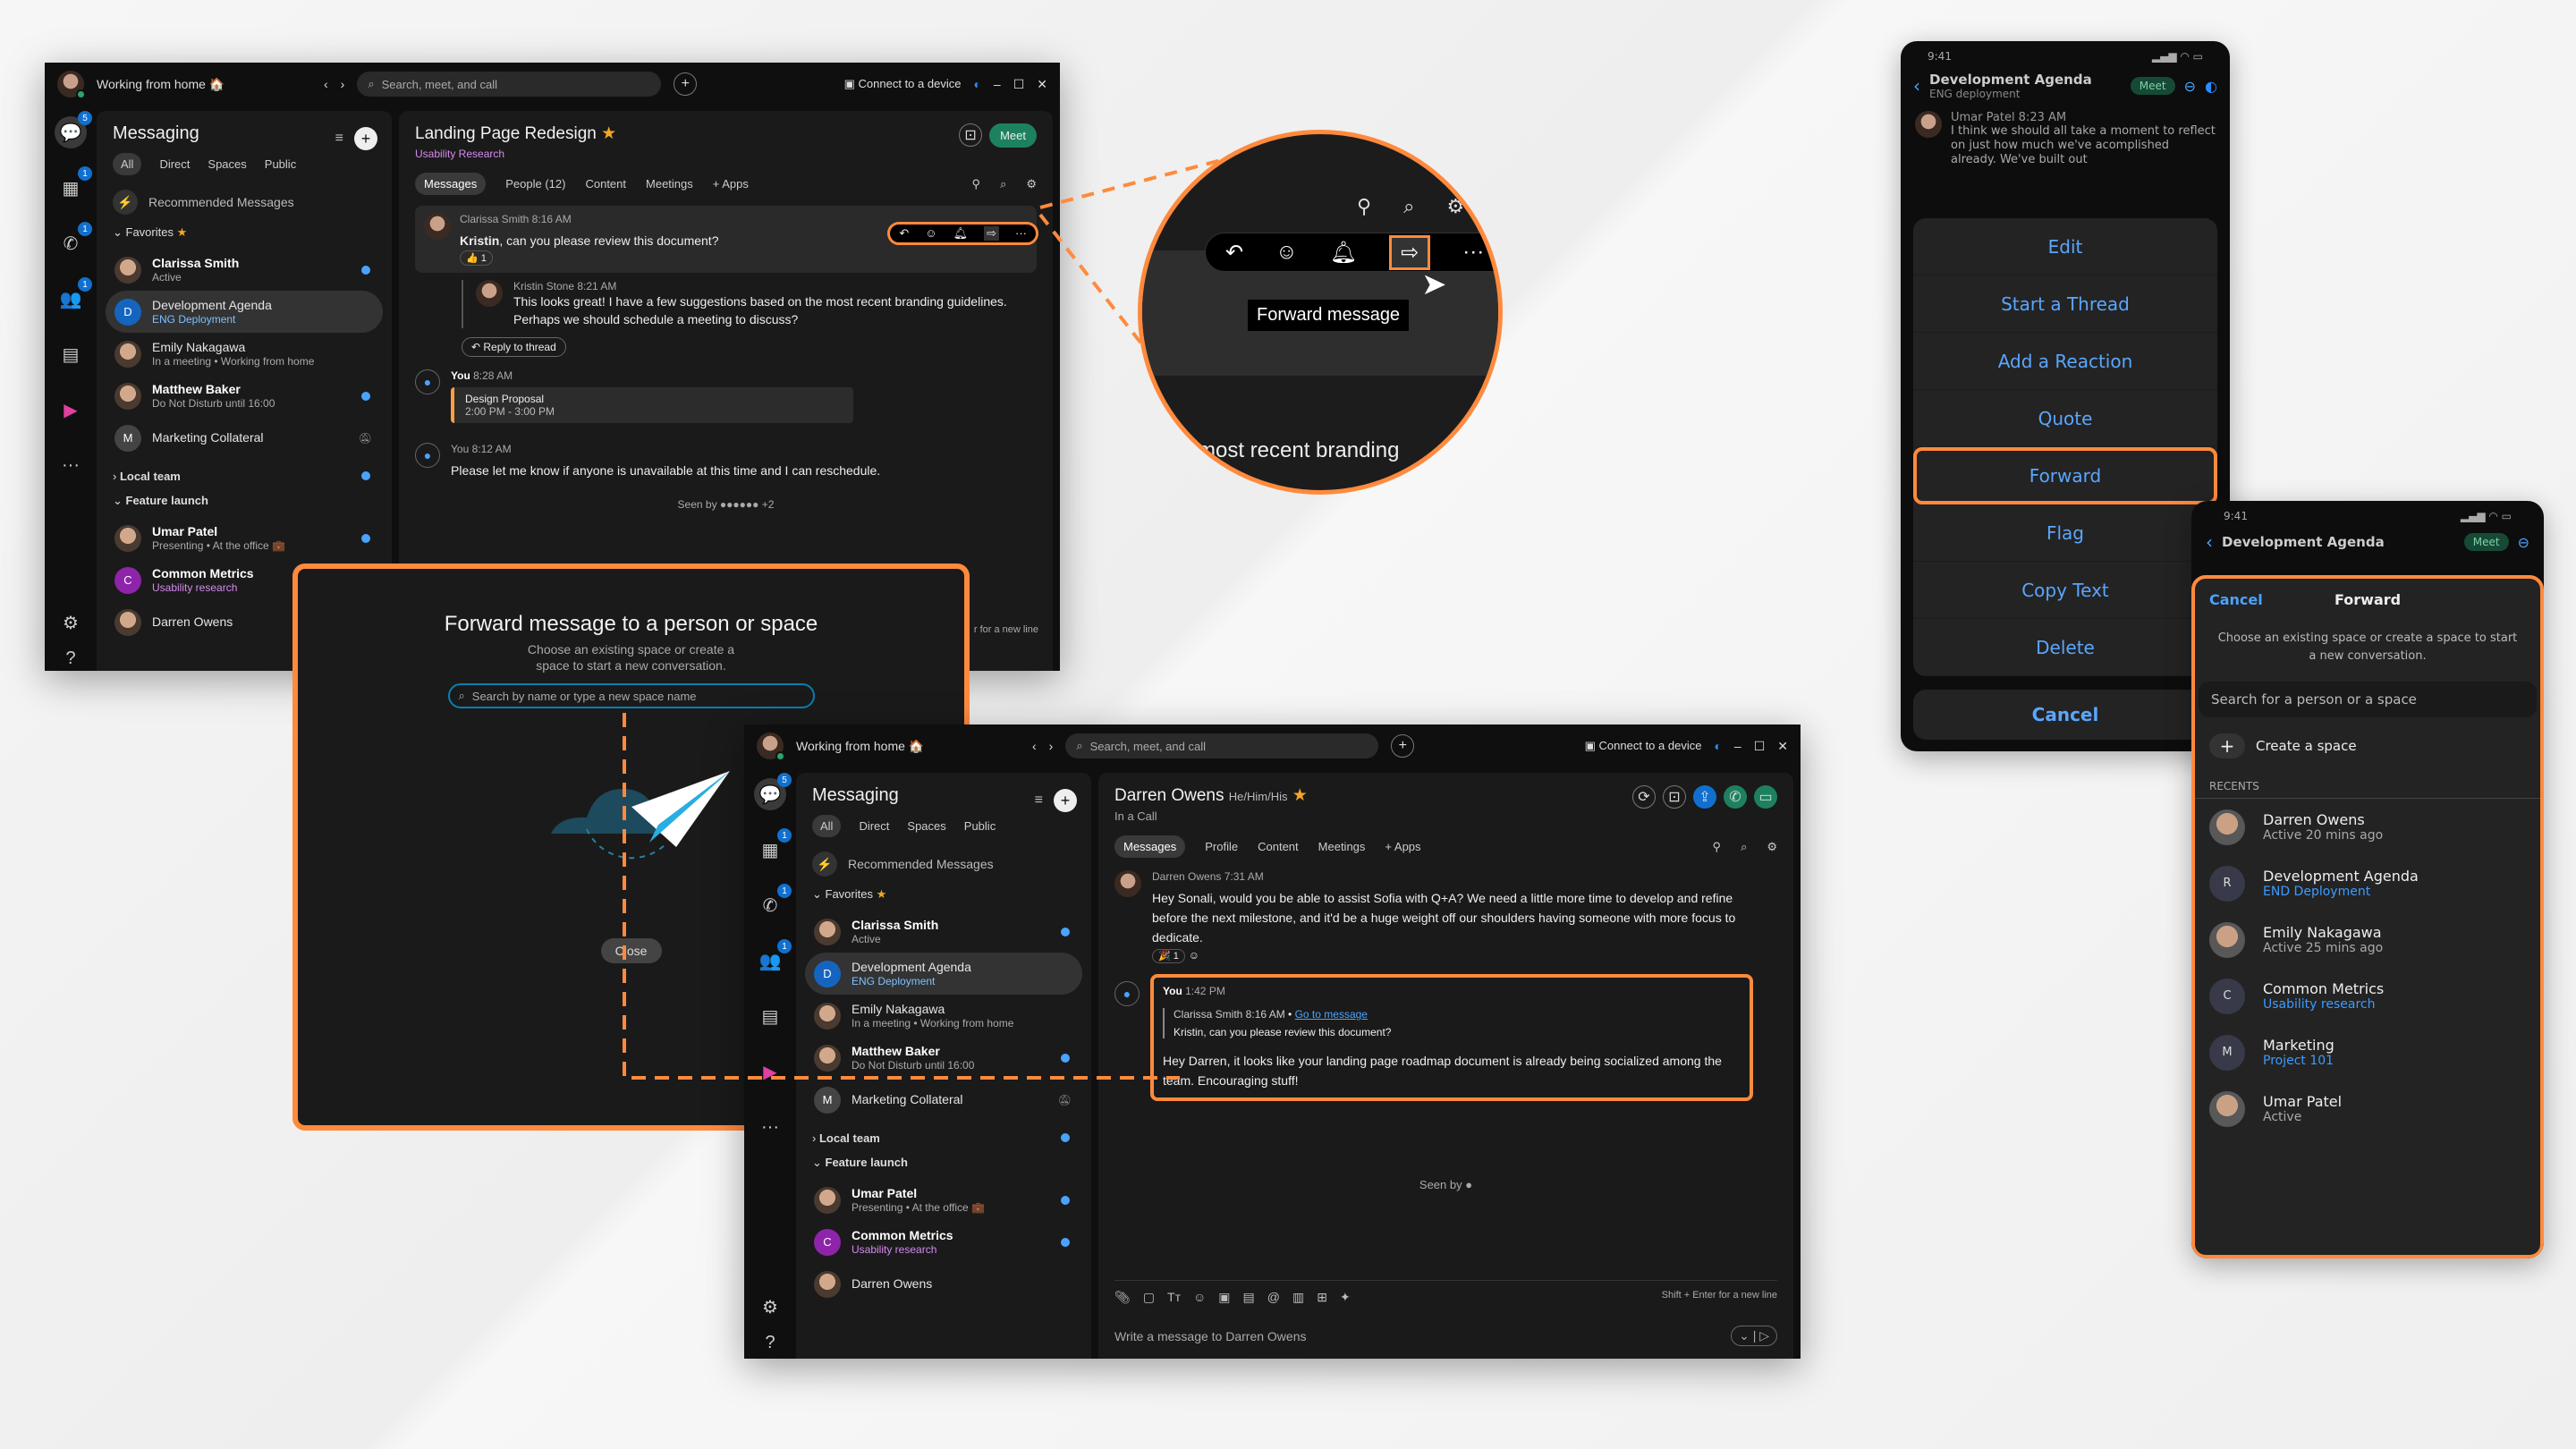 The width and height of the screenshot is (2576, 1449). I want to click on menu-item-quote: Quote, so click(2065, 418).